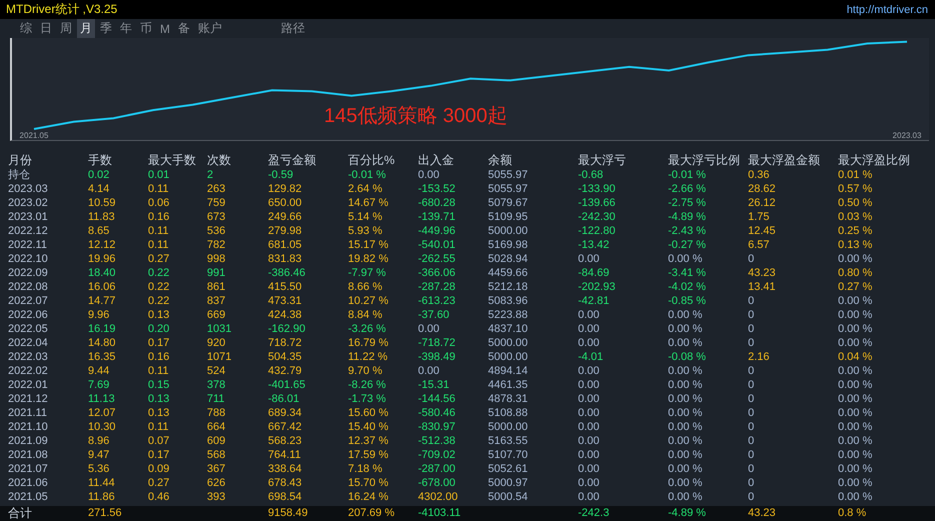 Image resolution: width=935 pixels, height=521 pixels. What do you see at coordinates (46, 28) in the screenshot?
I see `tab: 日` at bounding box center [46, 28].